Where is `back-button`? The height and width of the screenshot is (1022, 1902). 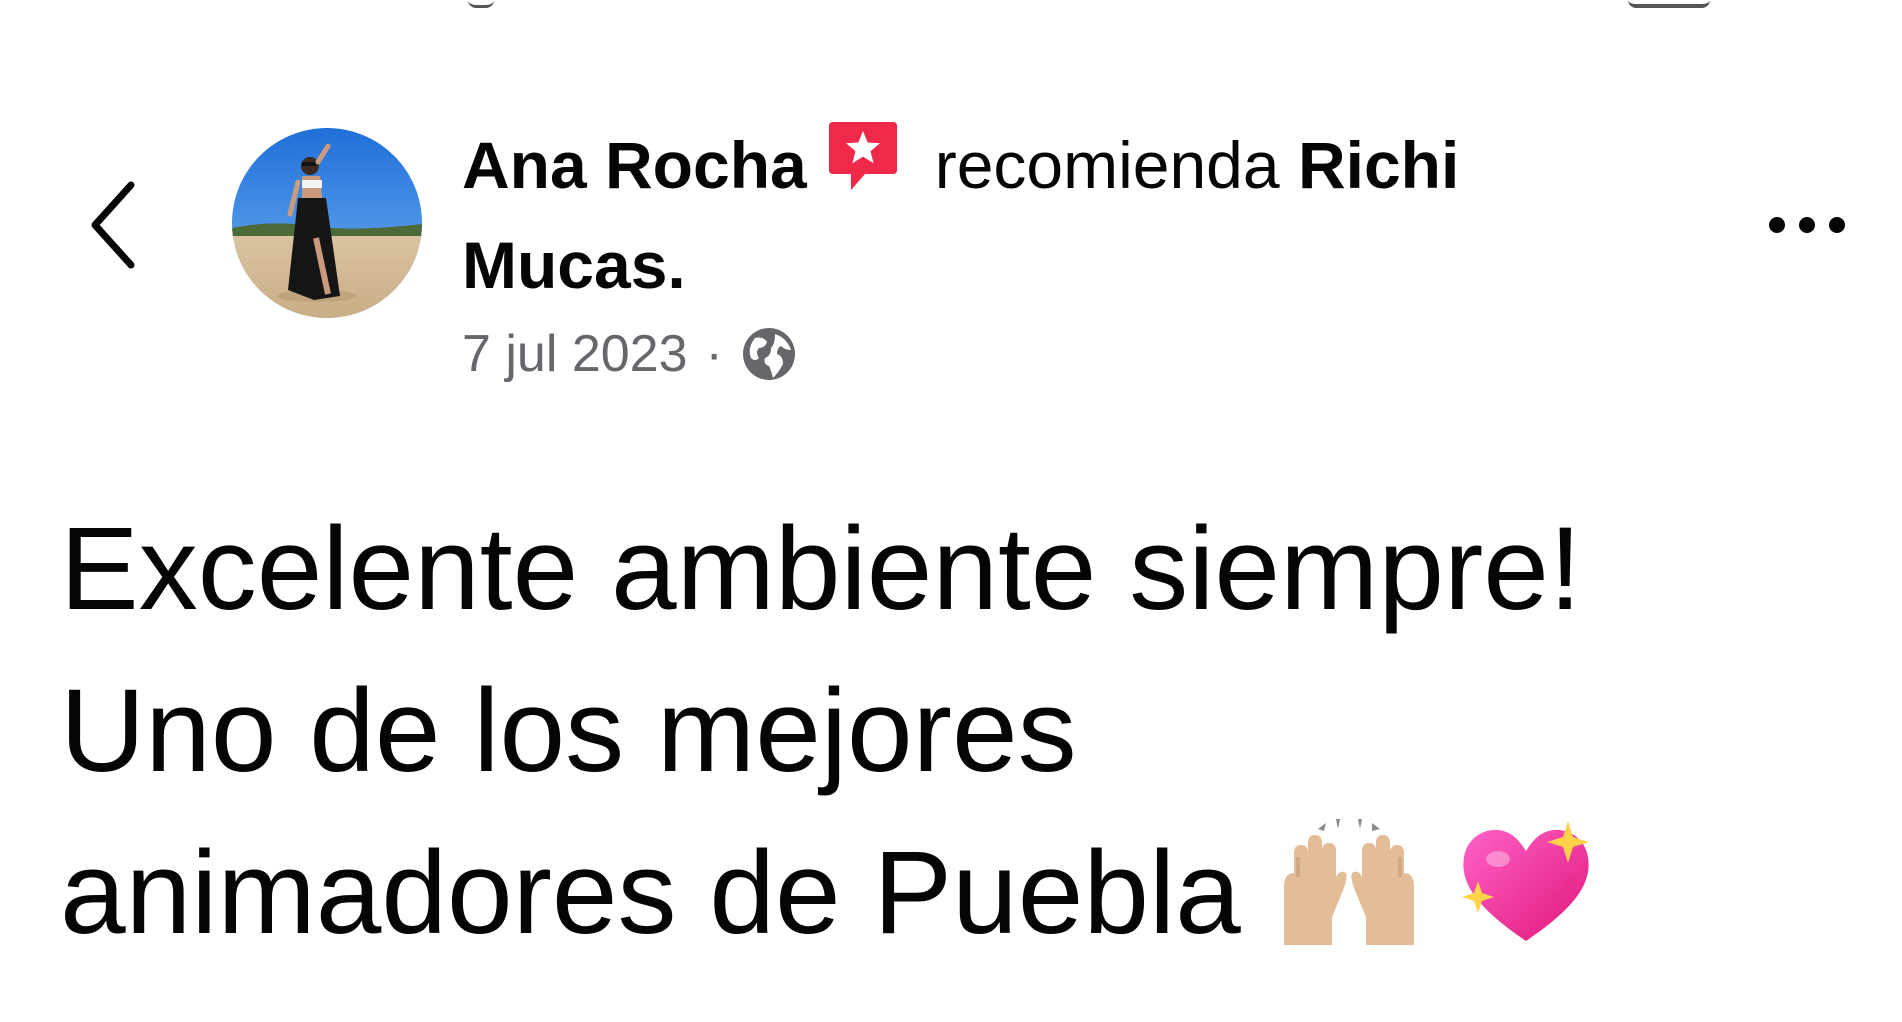 back-button is located at coordinates (113, 225).